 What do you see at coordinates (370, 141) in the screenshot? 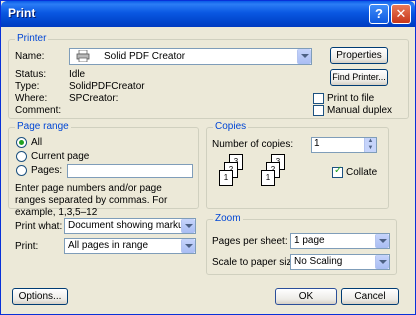
I see `spinner-up-icon: ▲` at bounding box center [370, 141].